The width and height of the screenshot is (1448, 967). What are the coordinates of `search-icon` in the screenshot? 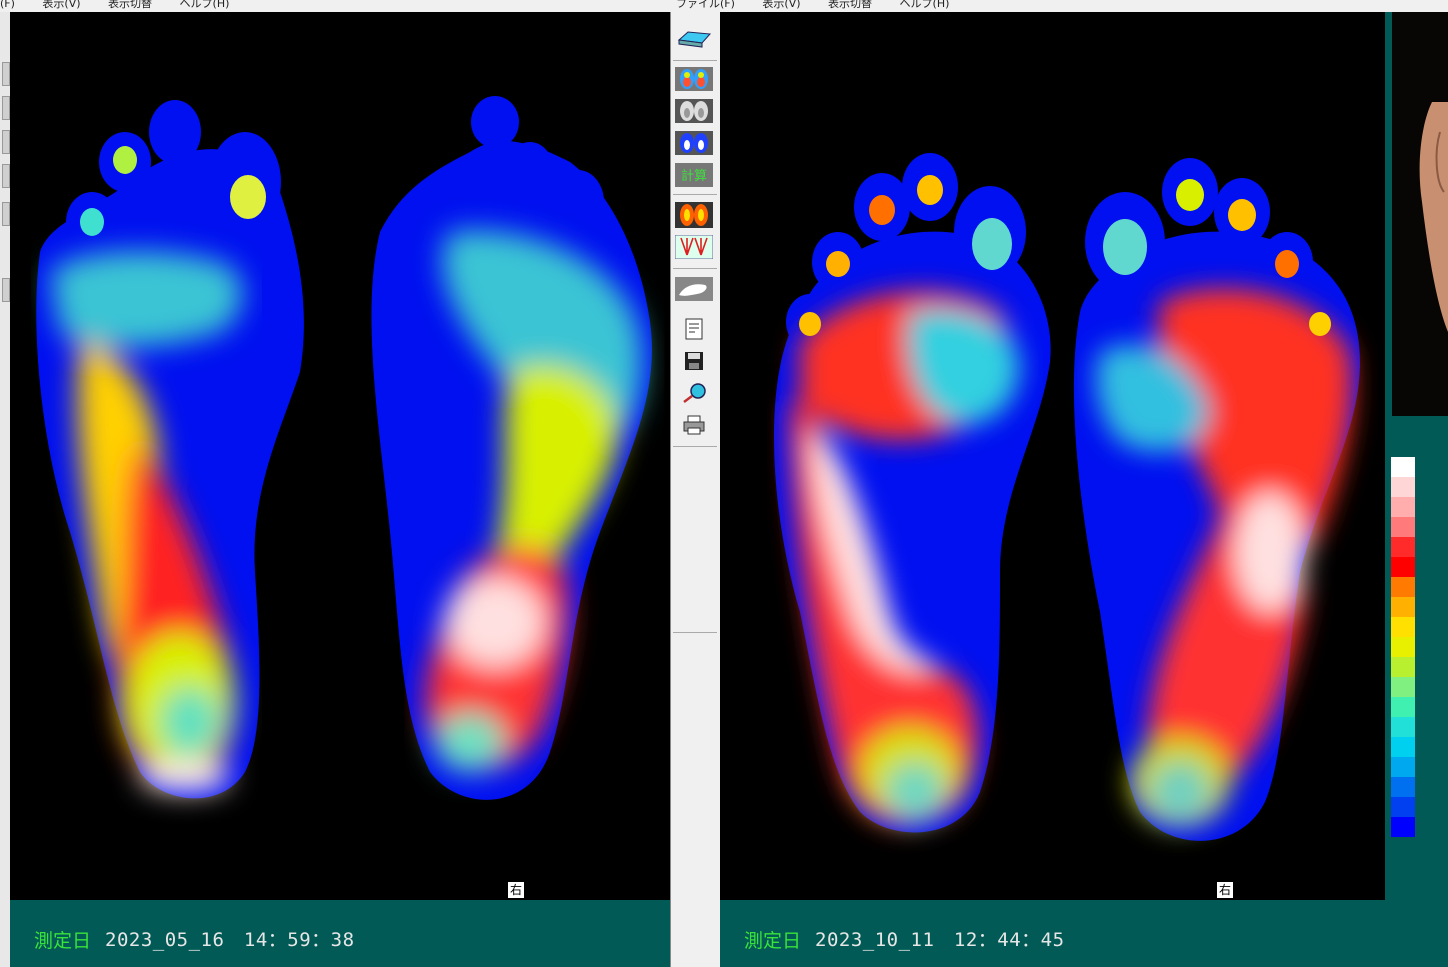 It's located at (694, 393).